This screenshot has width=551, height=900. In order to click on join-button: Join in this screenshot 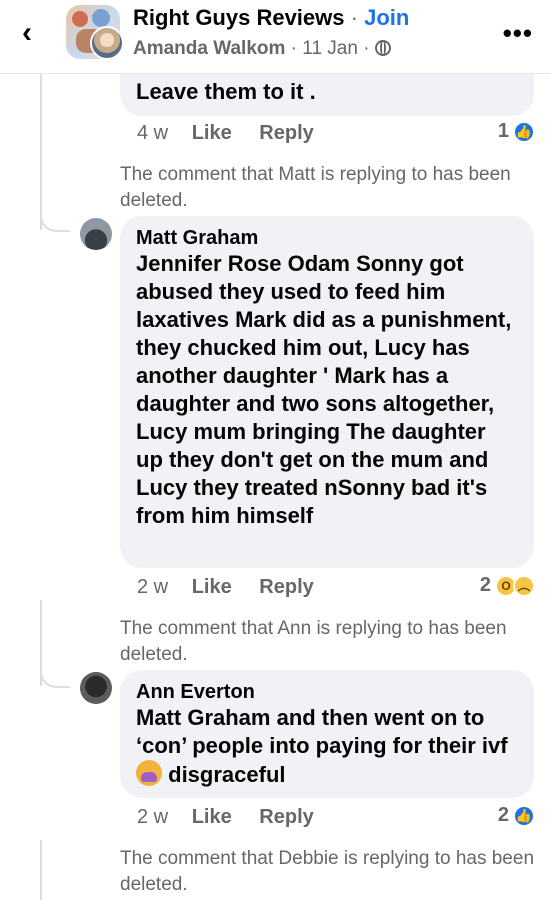, I will do `click(386, 17)`.